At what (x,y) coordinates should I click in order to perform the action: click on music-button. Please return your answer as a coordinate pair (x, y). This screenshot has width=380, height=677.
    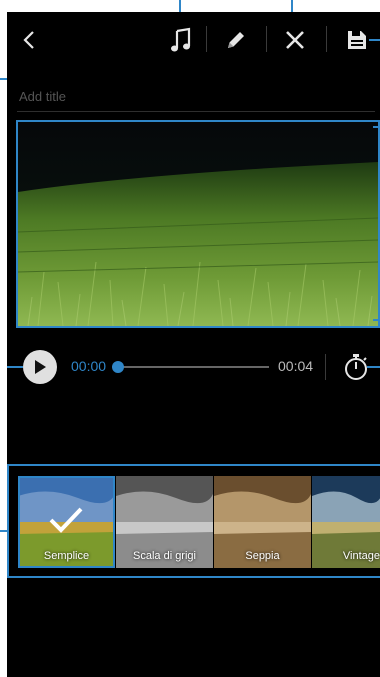
    Looking at the image, I should click on (181, 40).